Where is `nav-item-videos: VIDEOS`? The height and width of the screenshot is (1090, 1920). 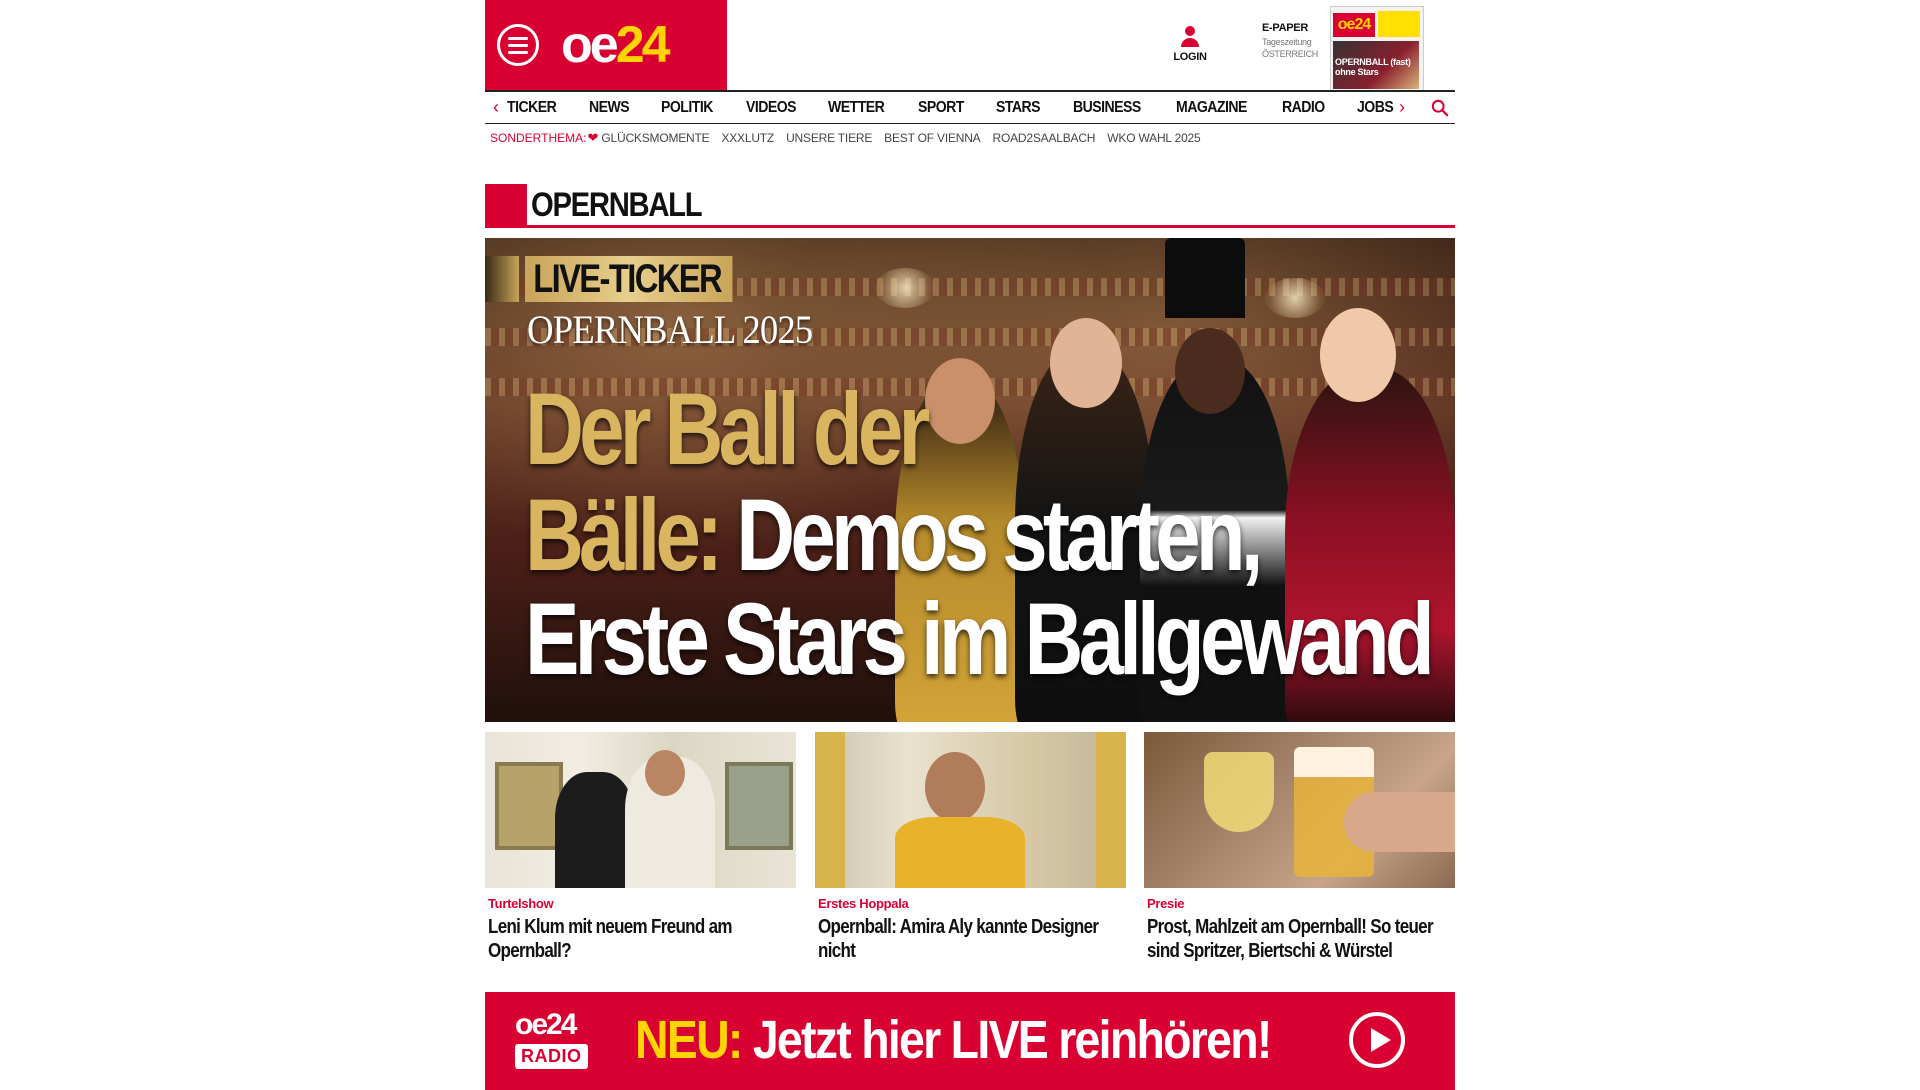
nav-item-videos: VIDEOS is located at coordinates (771, 108).